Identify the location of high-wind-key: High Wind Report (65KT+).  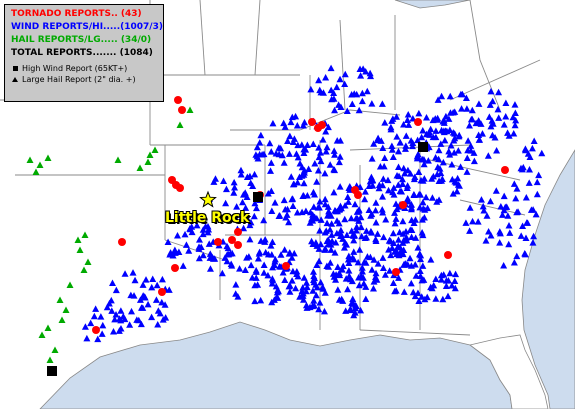
(87, 68).